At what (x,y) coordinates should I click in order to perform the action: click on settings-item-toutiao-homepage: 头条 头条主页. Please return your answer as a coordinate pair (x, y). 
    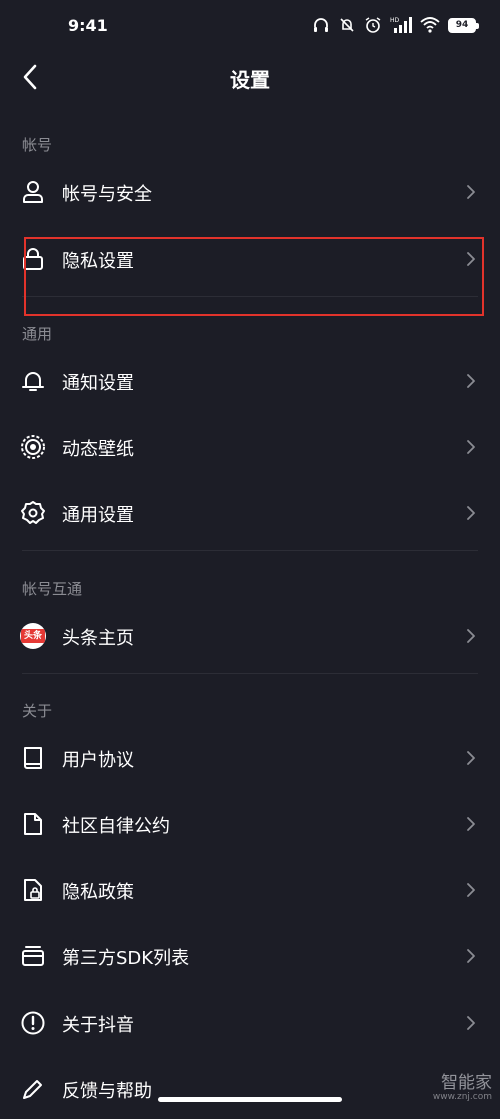
    Looking at the image, I should click on (250, 636).